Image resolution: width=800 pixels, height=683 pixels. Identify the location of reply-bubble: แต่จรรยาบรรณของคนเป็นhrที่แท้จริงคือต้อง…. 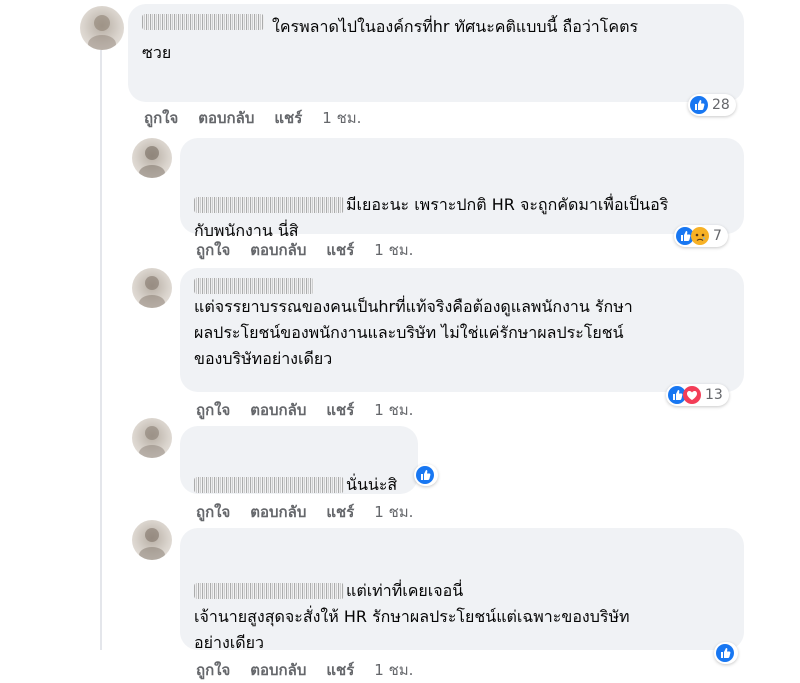
(462, 330).